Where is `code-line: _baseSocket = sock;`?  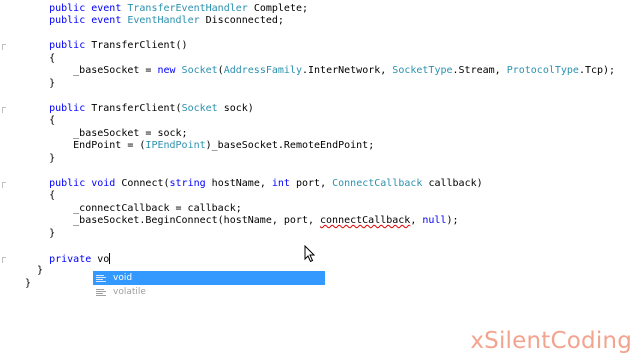 code-line: _baseSocket = sock; is located at coordinates (106, 134).